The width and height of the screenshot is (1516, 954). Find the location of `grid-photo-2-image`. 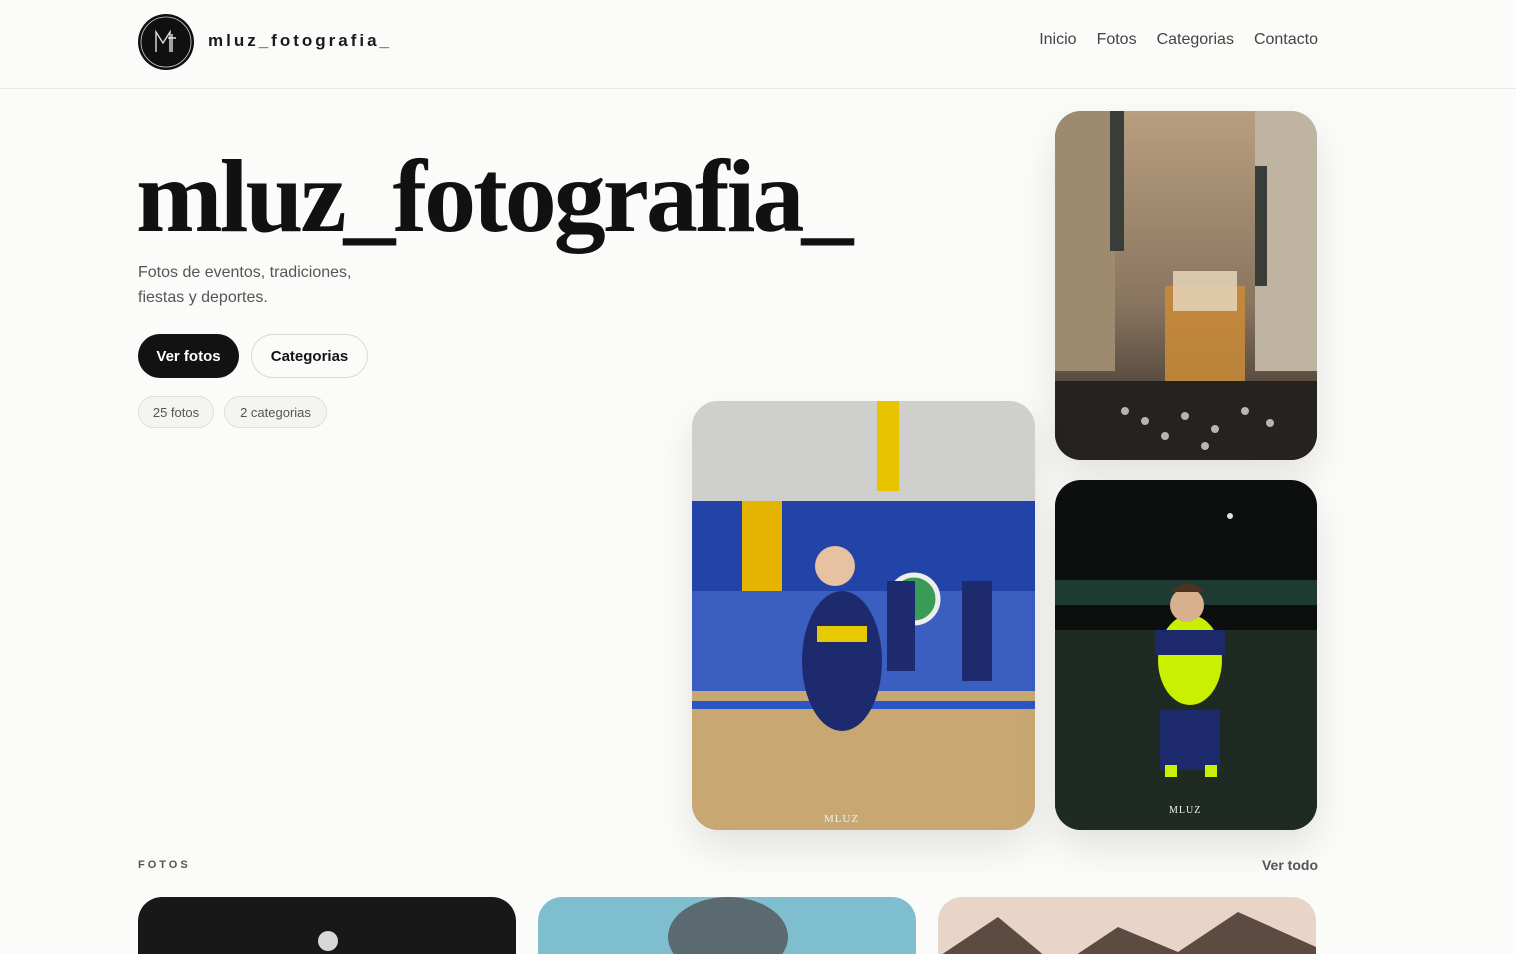

grid-photo-2-image is located at coordinates (727, 925).